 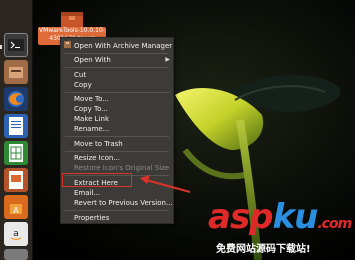 What do you see at coordinates (123, 46) in the screenshot?
I see `menu-open-with-archive-manager: Open With Archive Manager` at bounding box center [123, 46].